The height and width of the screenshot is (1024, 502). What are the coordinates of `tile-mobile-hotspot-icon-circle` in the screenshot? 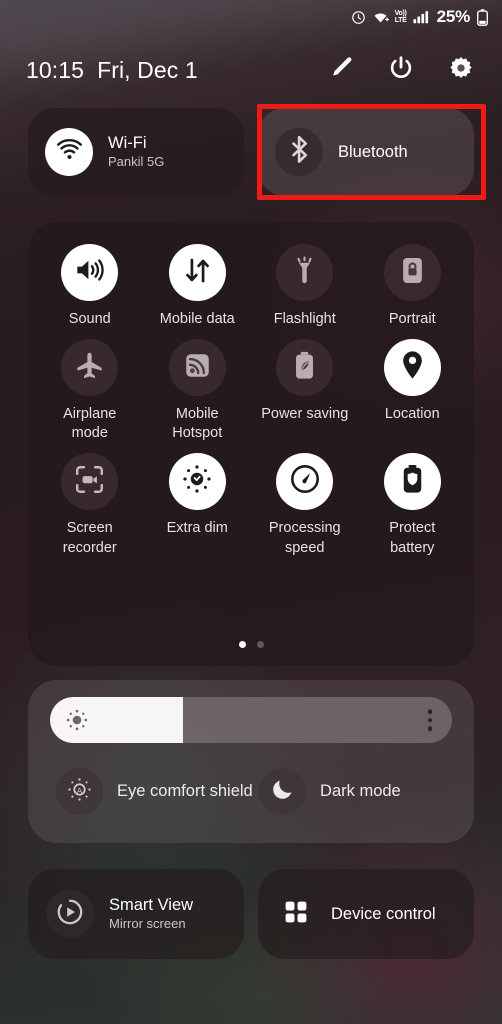 It's located at (197, 368).